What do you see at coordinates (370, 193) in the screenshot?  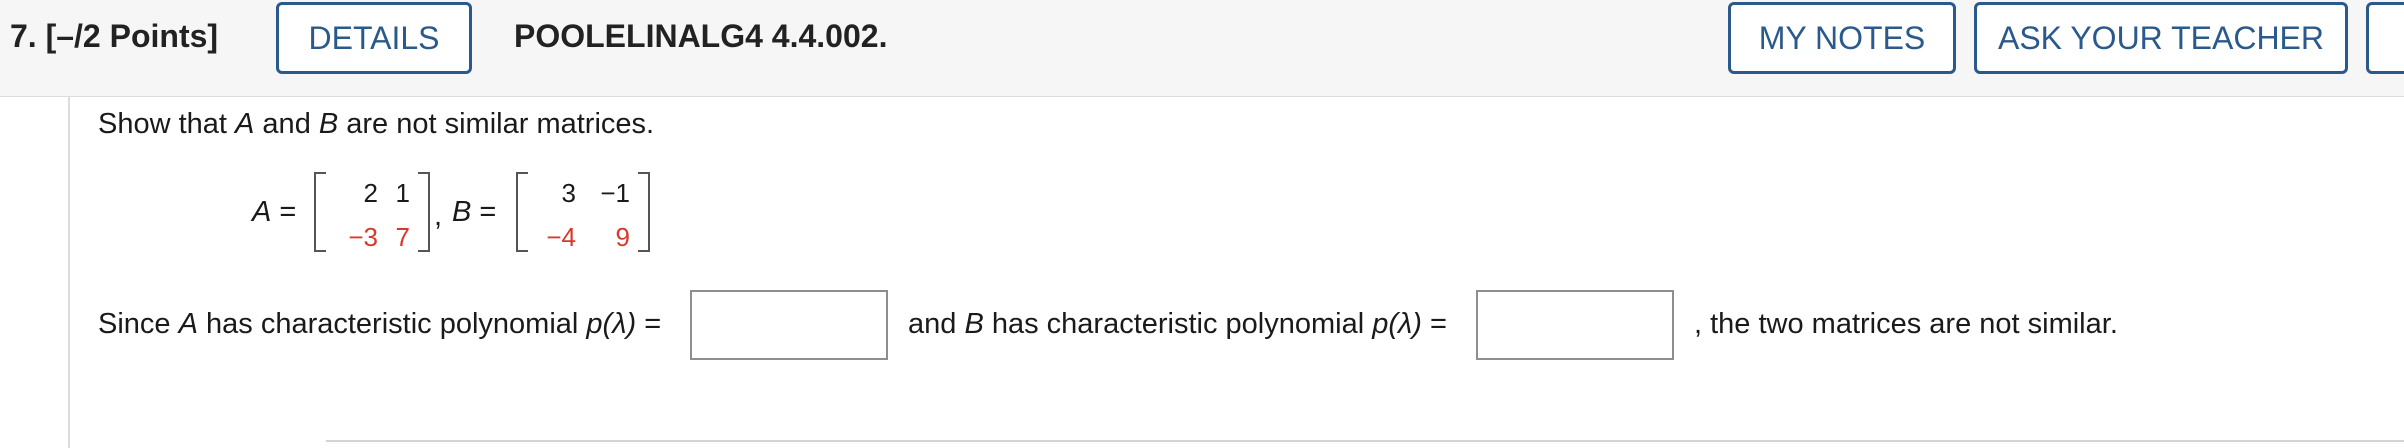 I see `matrix-a-cell: 2` at bounding box center [370, 193].